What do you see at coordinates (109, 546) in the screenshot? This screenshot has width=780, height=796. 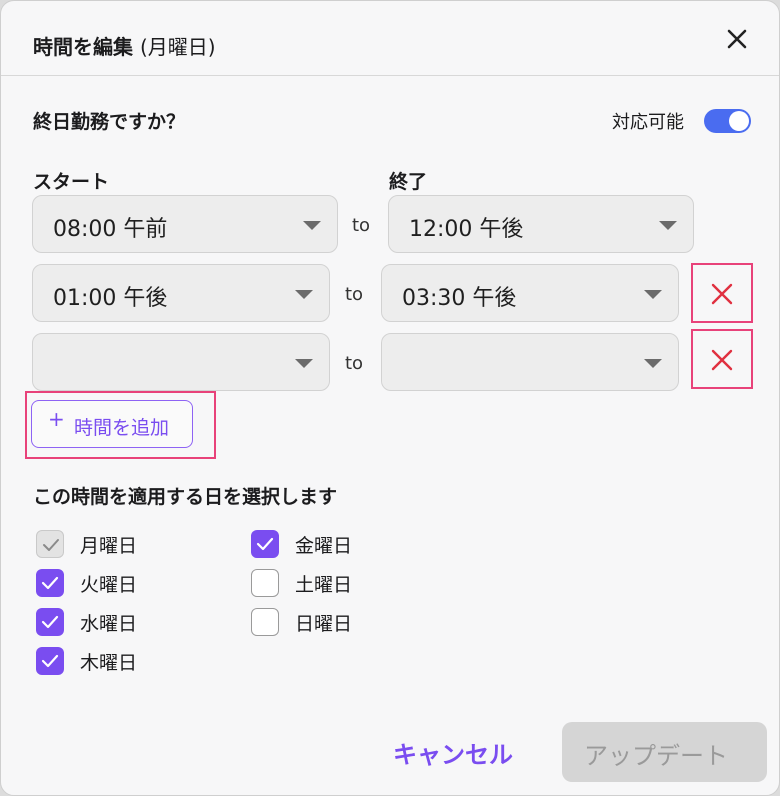 I see `day-label: 月曜日` at bounding box center [109, 546].